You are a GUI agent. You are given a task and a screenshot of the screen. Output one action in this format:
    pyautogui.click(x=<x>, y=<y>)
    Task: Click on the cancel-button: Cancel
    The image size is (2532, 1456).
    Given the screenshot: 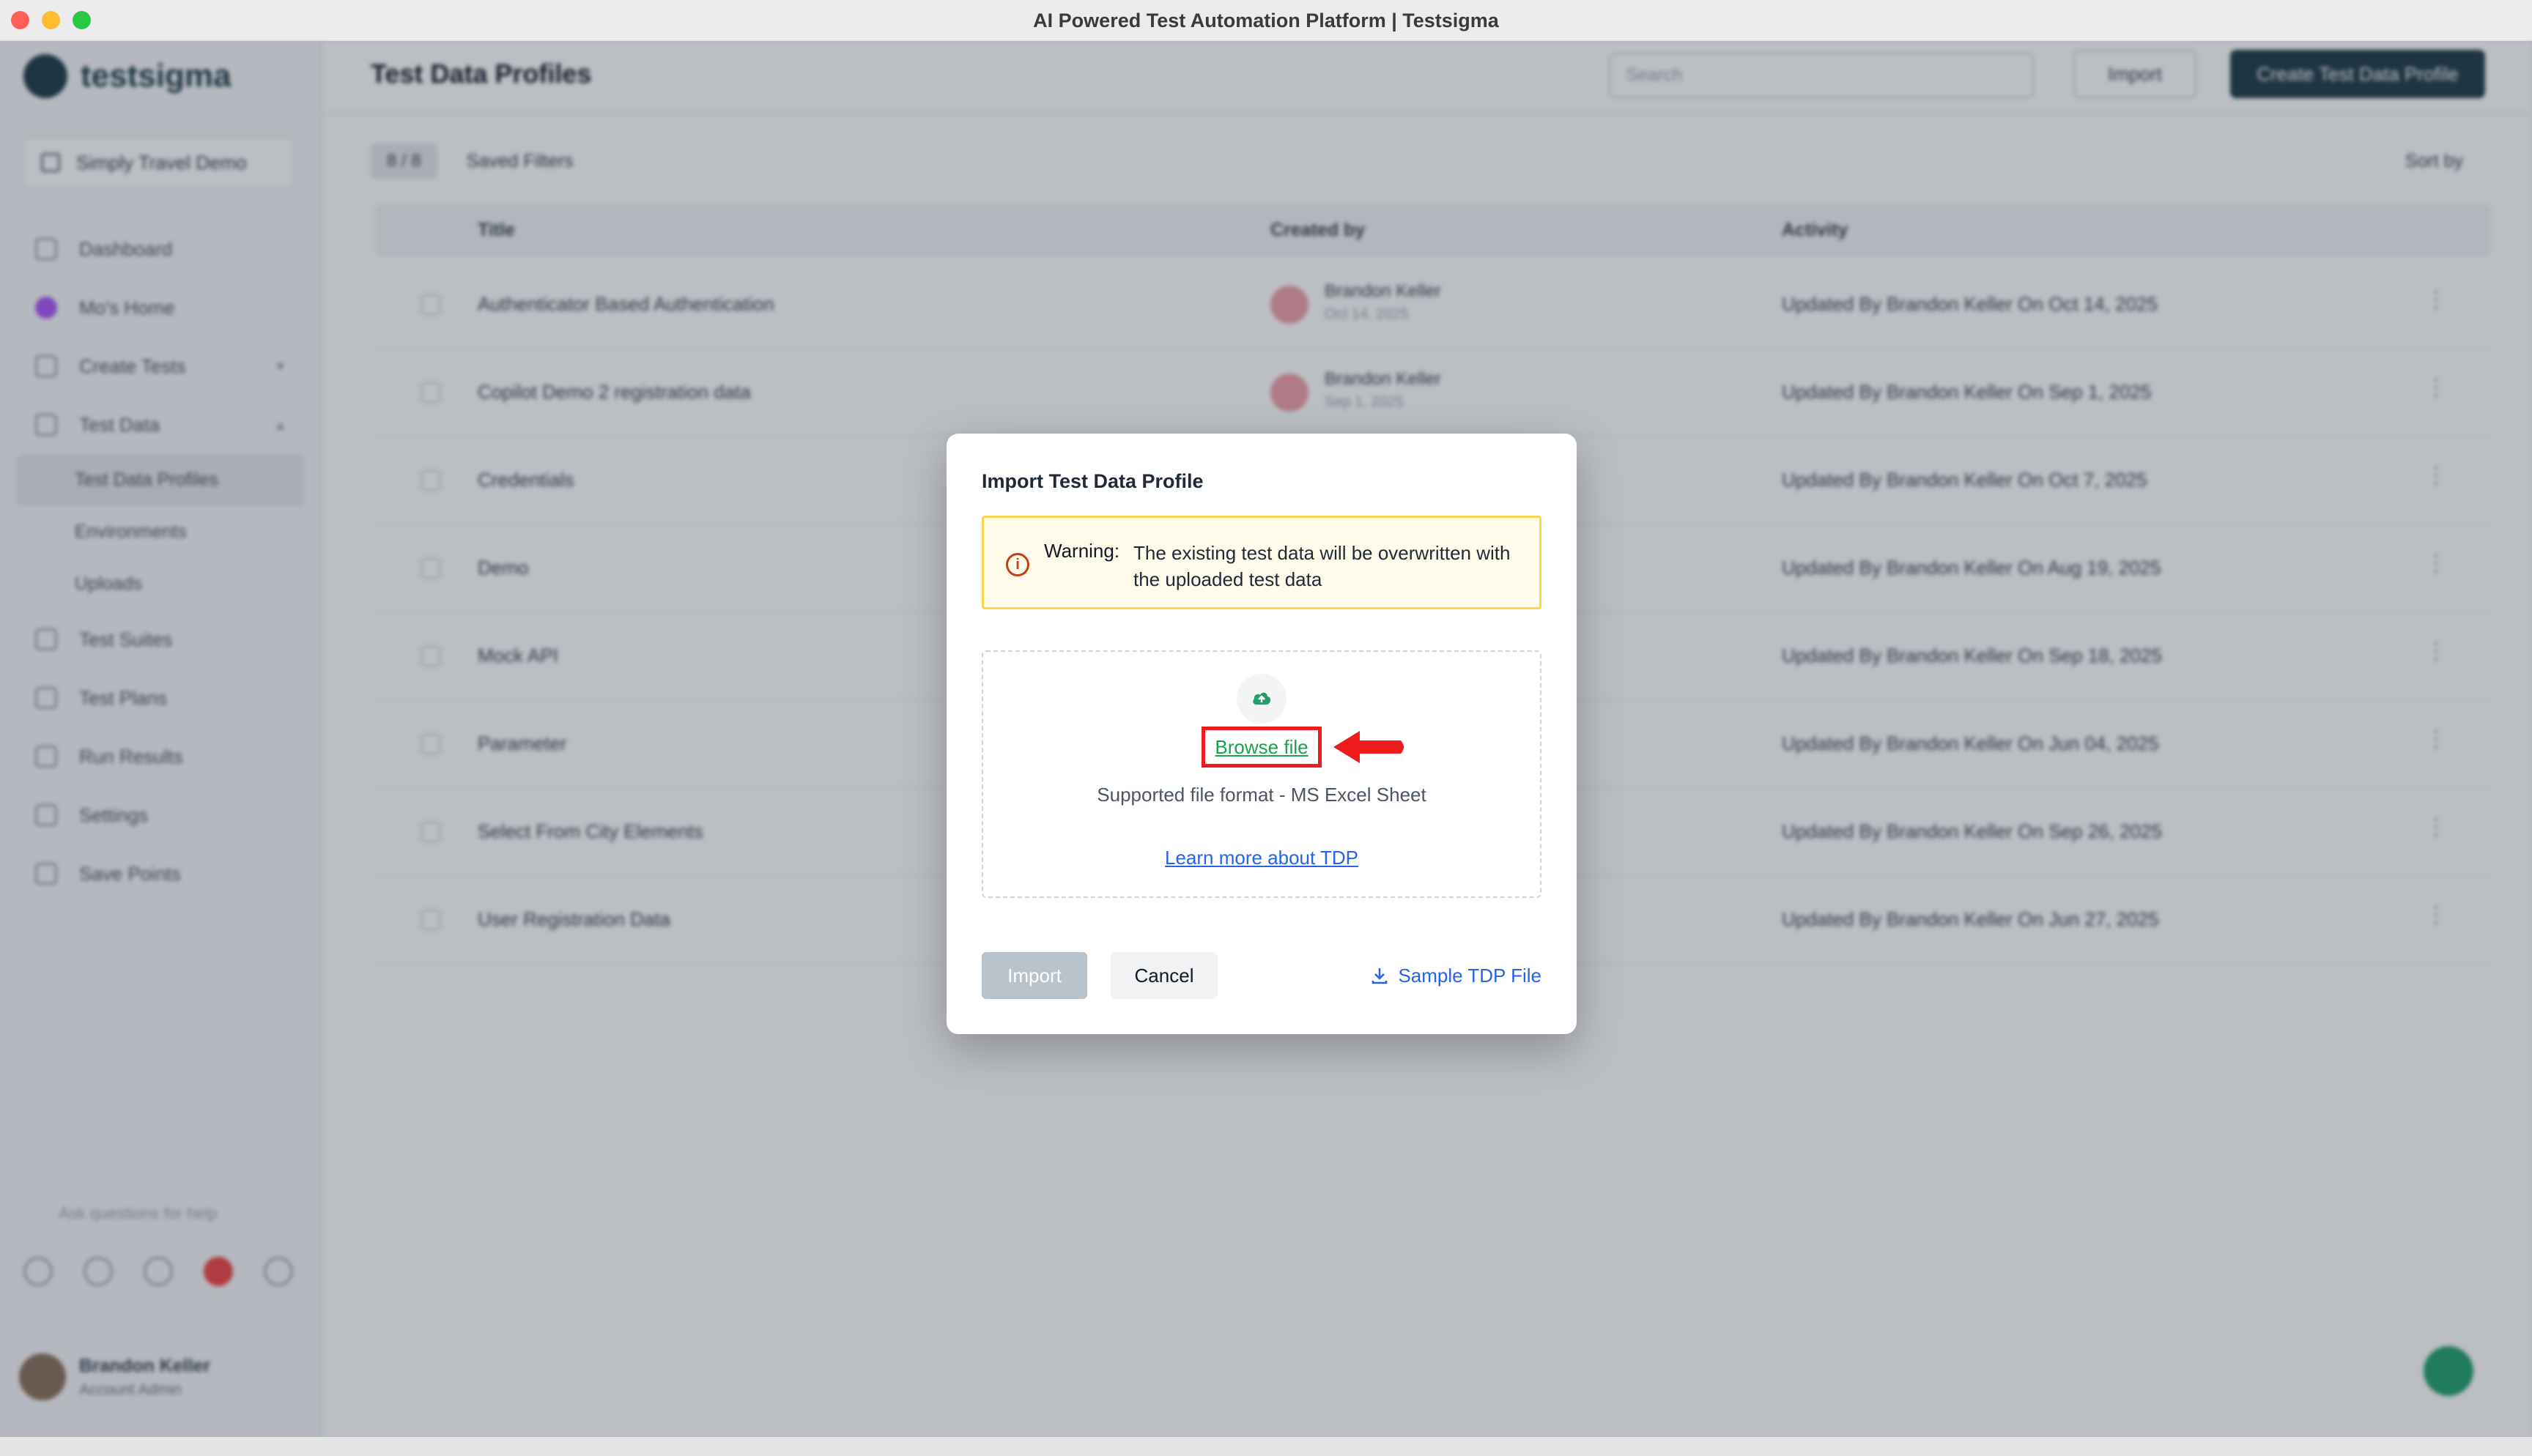 What is the action you would take?
    pyautogui.click(x=1164, y=976)
    